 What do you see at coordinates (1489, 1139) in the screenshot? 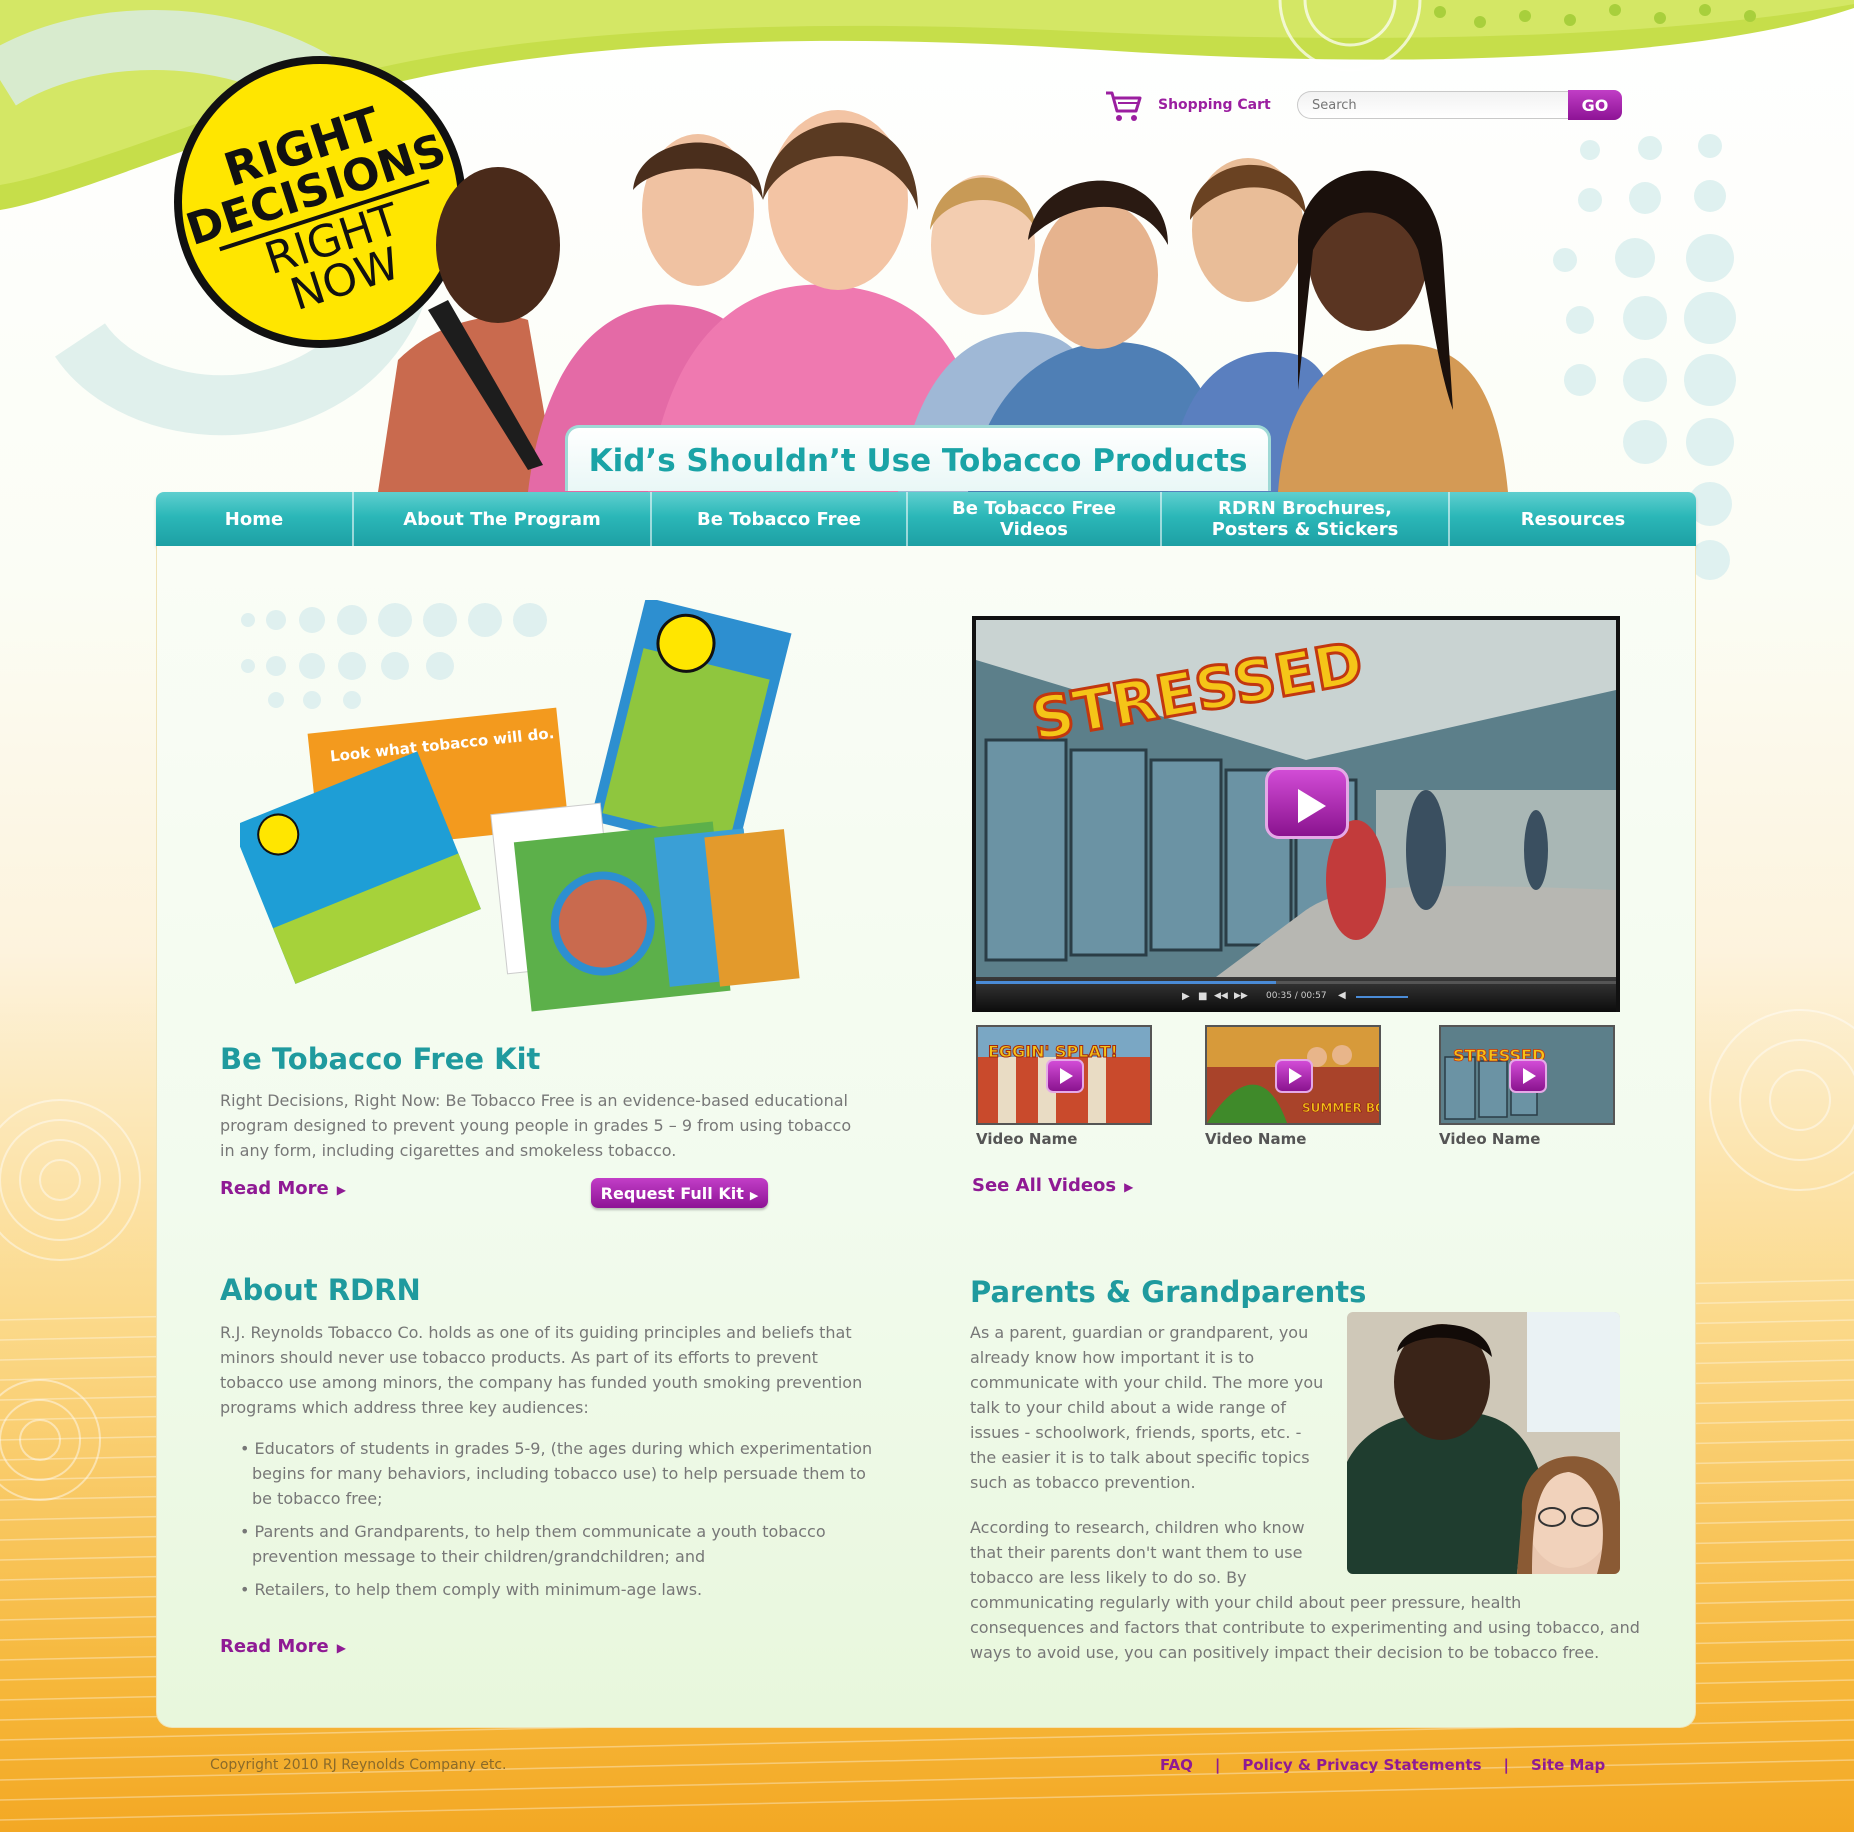
I see `video-thumbnail-3-label: Video Name` at bounding box center [1489, 1139].